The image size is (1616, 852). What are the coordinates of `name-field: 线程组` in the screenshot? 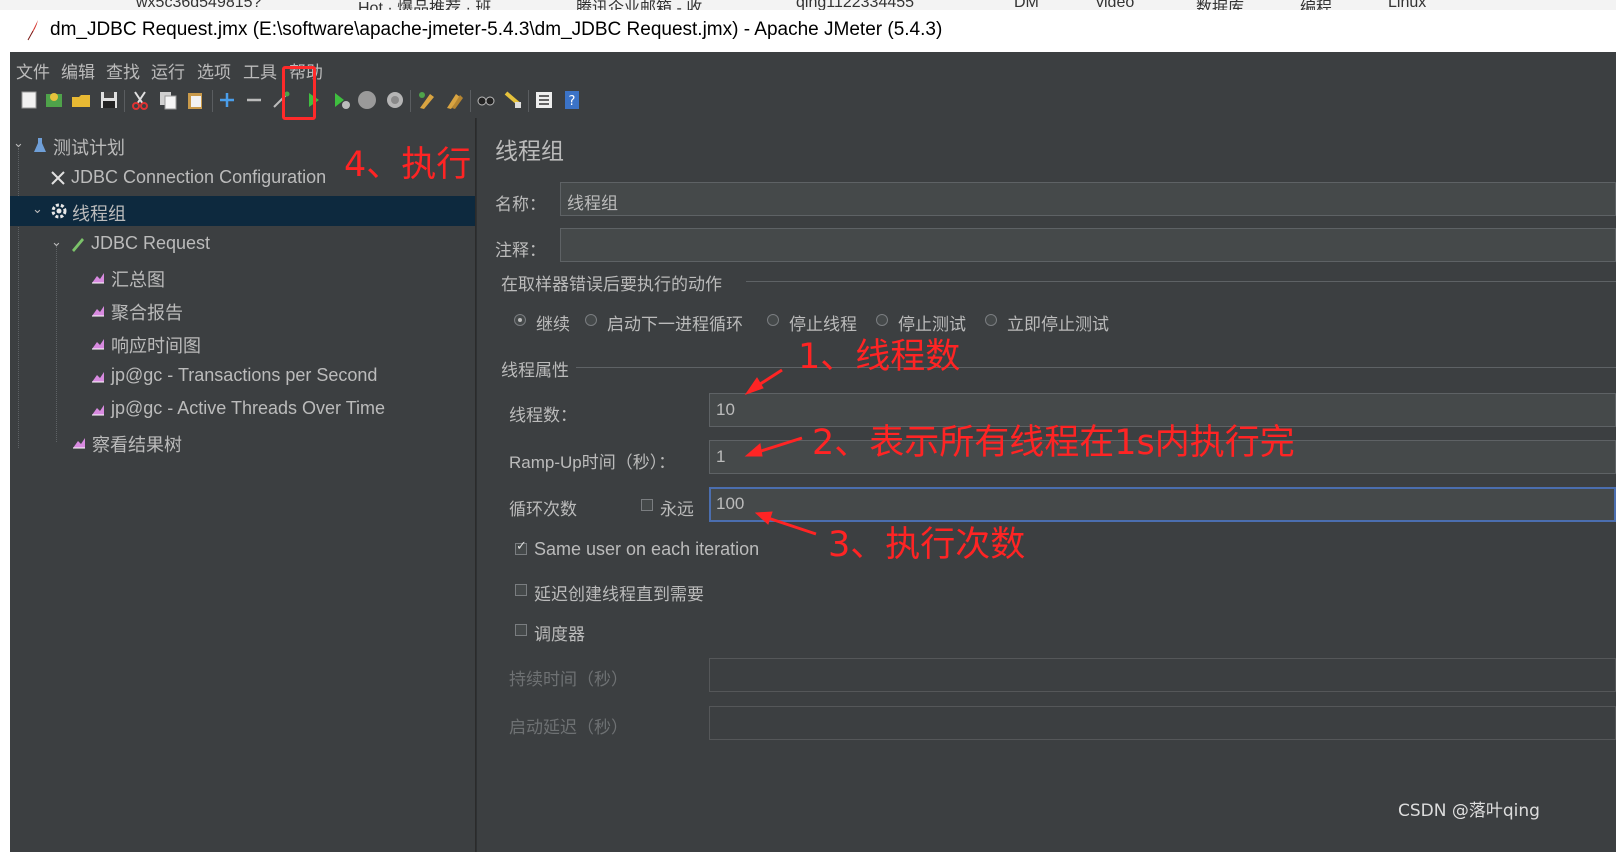 It's located at (1088, 199).